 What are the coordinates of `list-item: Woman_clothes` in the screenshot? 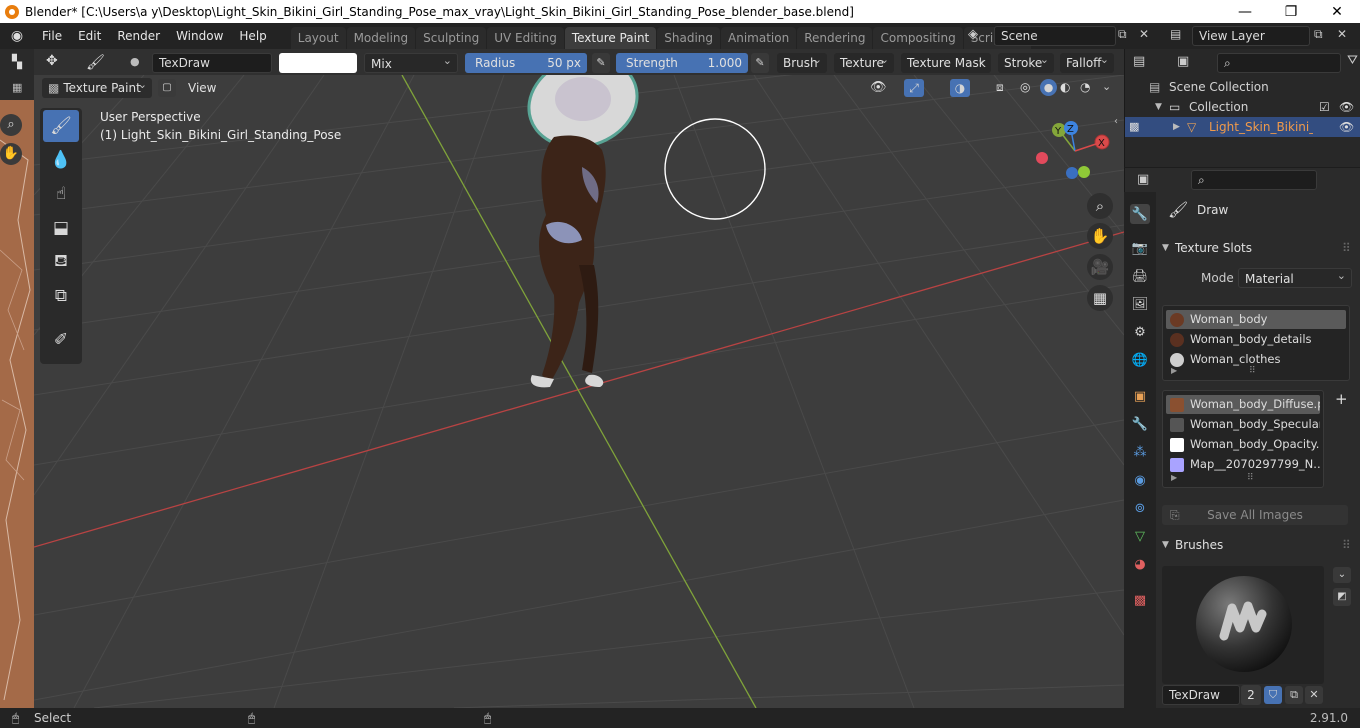 It's located at (1256, 359).